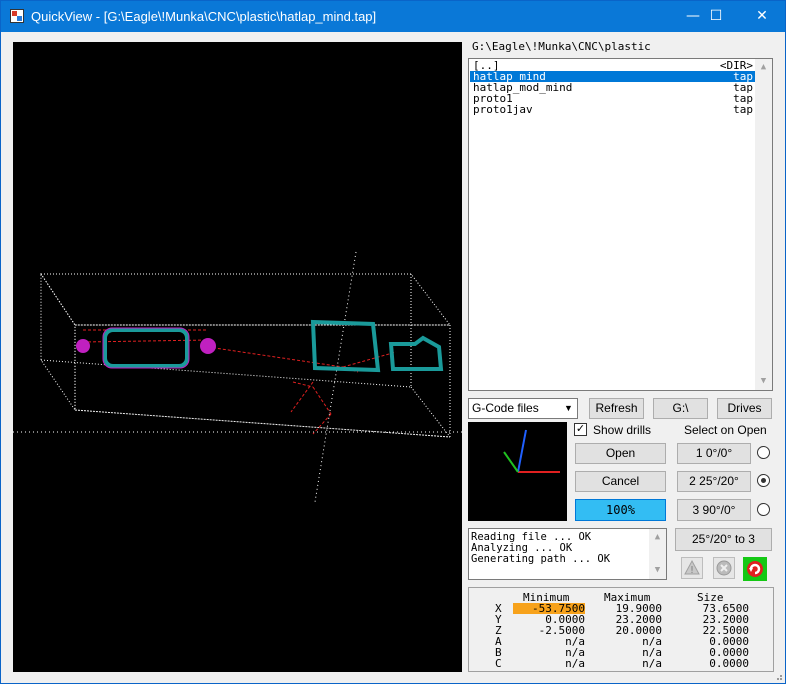  What do you see at coordinates (335, 377) in the screenshot?
I see `y-axis-line` at bounding box center [335, 377].